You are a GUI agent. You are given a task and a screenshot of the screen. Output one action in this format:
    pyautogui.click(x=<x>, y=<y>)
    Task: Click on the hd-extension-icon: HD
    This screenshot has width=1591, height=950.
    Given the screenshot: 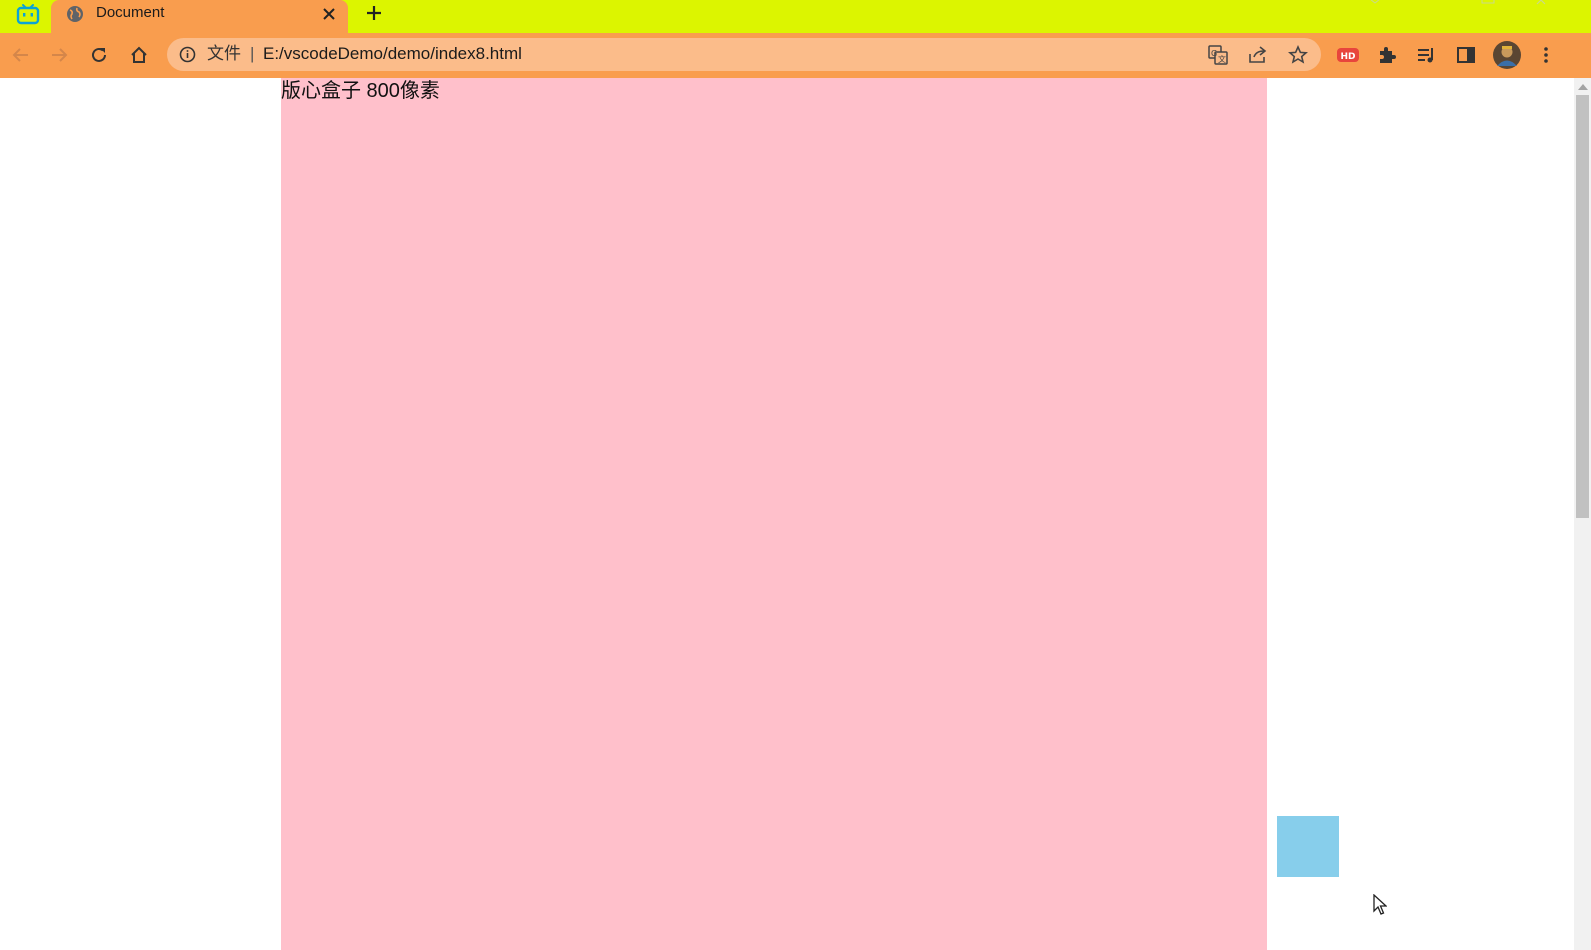 What is the action you would take?
    pyautogui.click(x=1348, y=55)
    